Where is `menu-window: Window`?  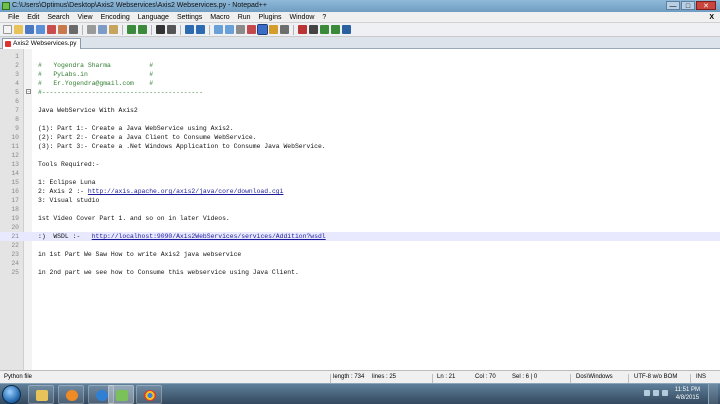
menu-window: Window is located at coordinates (302, 17).